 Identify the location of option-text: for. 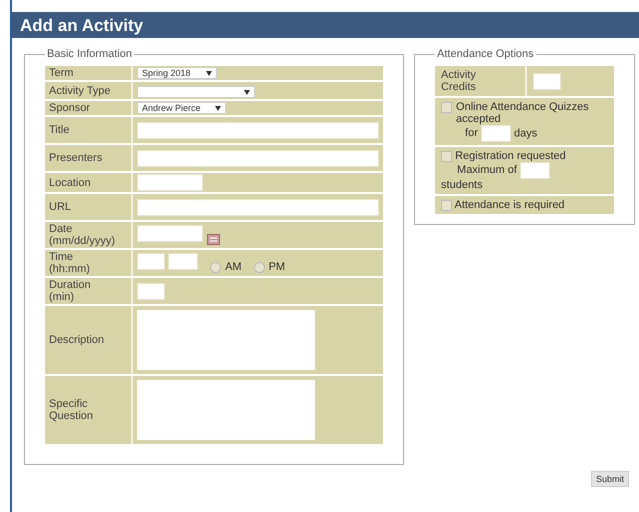
(471, 133).